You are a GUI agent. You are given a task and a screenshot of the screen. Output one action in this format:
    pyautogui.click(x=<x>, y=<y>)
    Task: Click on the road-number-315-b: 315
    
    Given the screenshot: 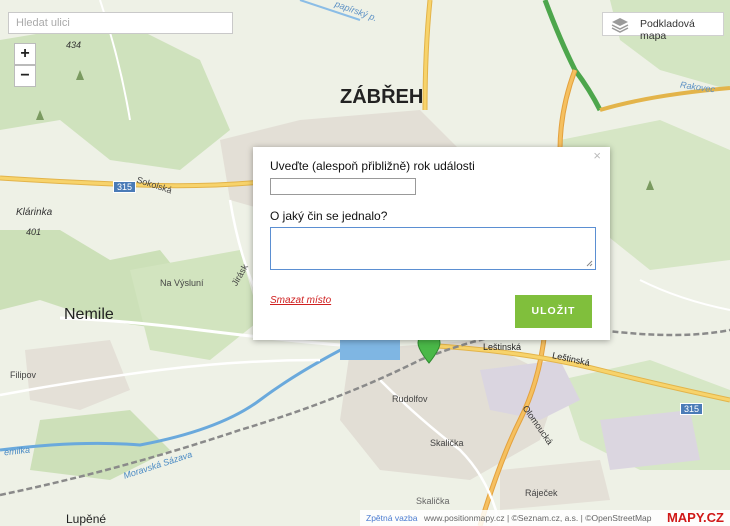 What is the action you would take?
    pyautogui.click(x=692, y=409)
    